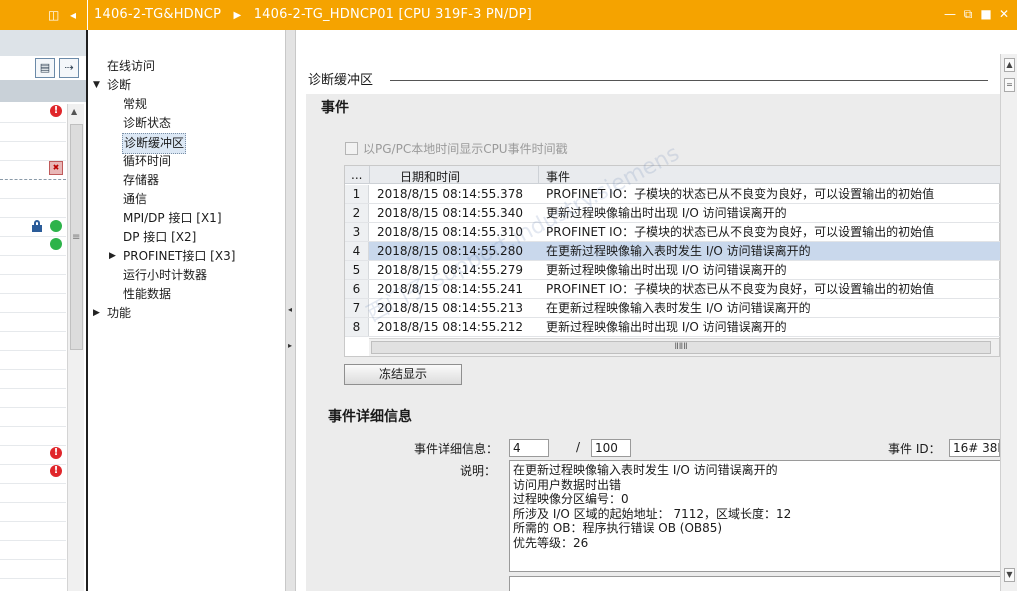 The image size is (1017, 591). Describe the element at coordinates (357, 327) in the screenshot. I see `row-number: 8` at that location.